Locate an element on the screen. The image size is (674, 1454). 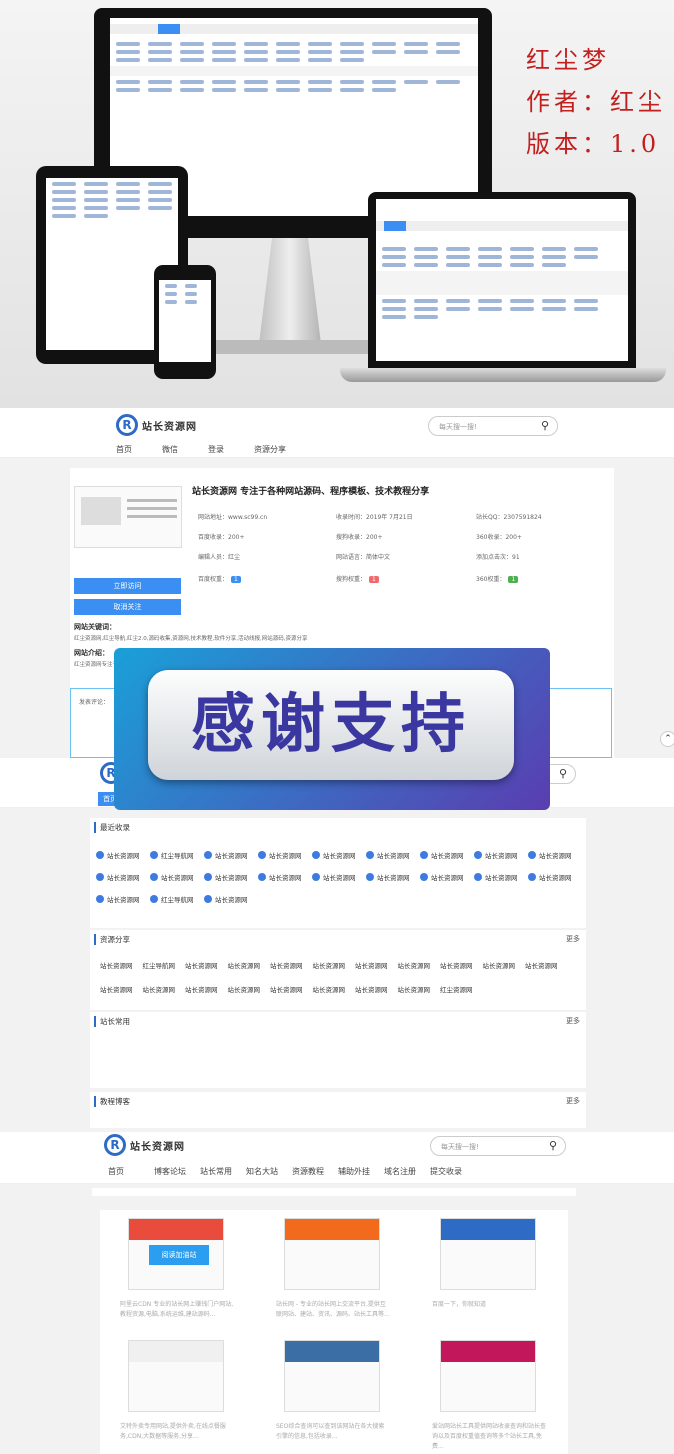
nav-item: 微信 is located at coordinates (170, 449).